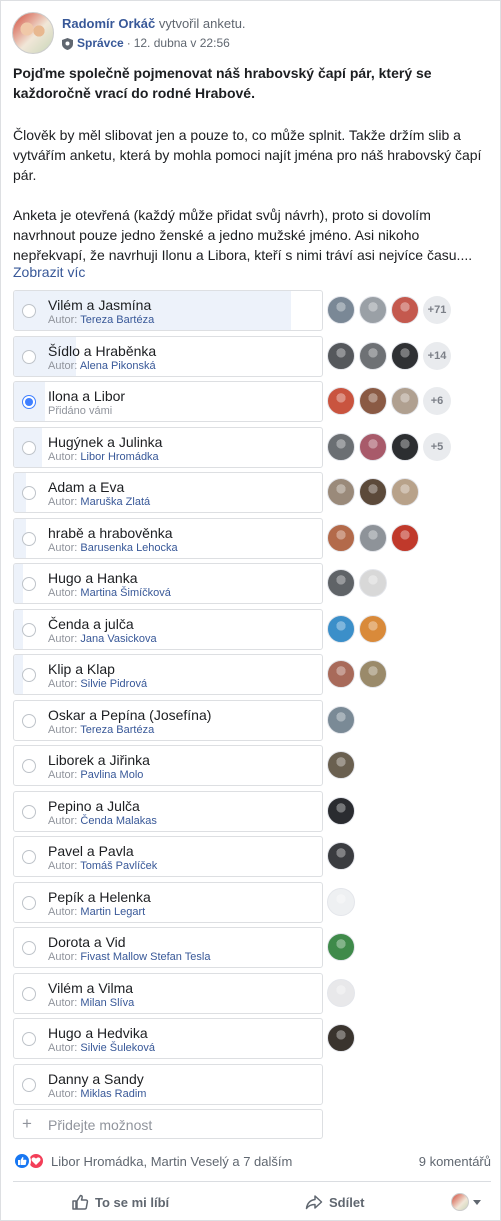 This screenshot has width=501, height=1221. What do you see at coordinates (108, 23) in the screenshot?
I see `author-name: Radomír Orkáč` at bounding box center [108, 23].